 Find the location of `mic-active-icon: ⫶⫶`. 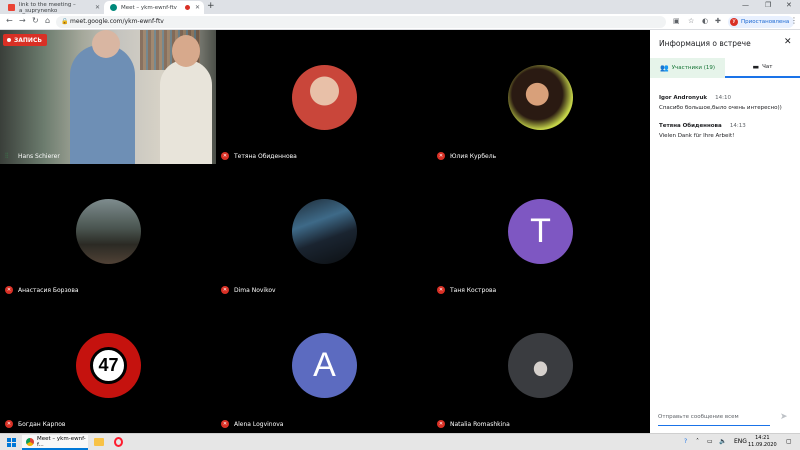

mic-active-icon: ⫶⫶ is located at coordinates (7, 156).